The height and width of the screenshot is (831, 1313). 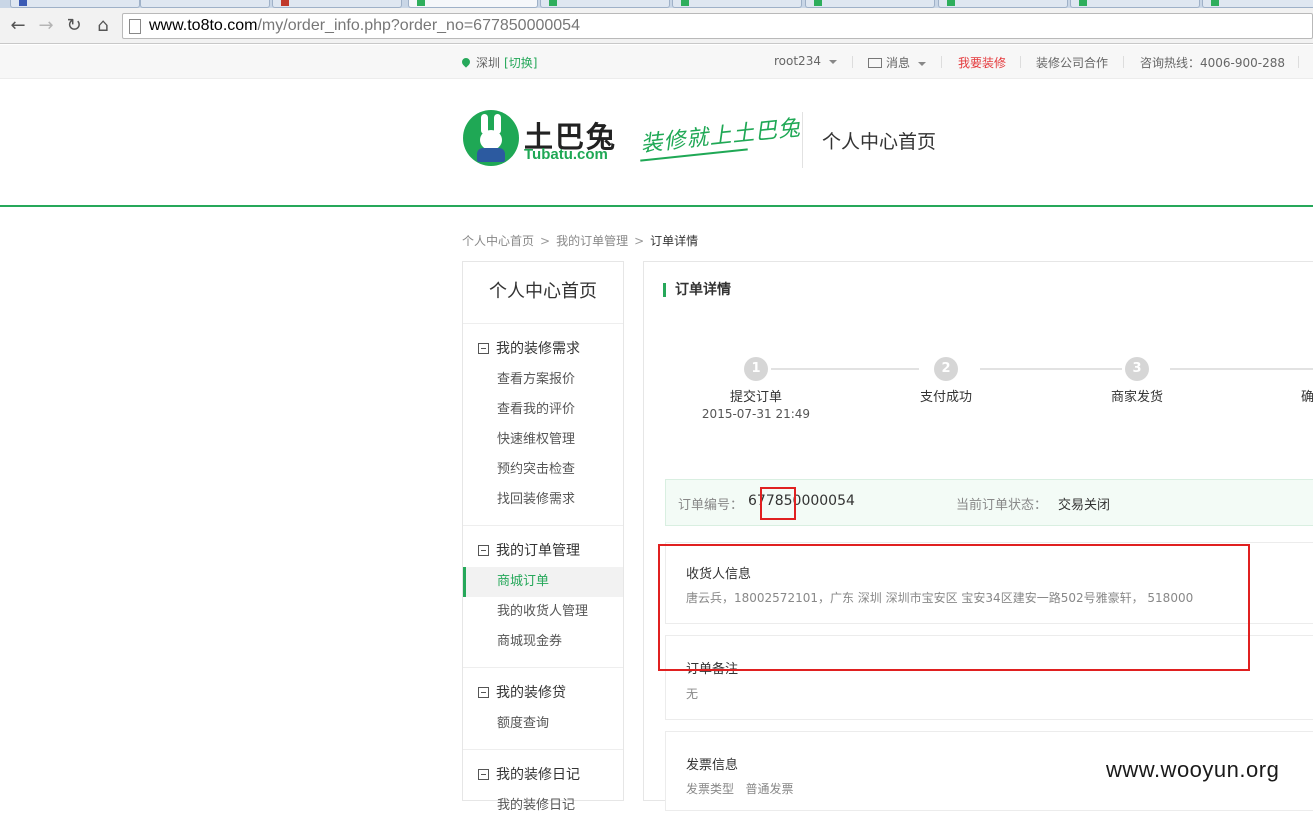 I want to click on sidebar-item-rights: 快速维权管理, so click(x=543, y=440).